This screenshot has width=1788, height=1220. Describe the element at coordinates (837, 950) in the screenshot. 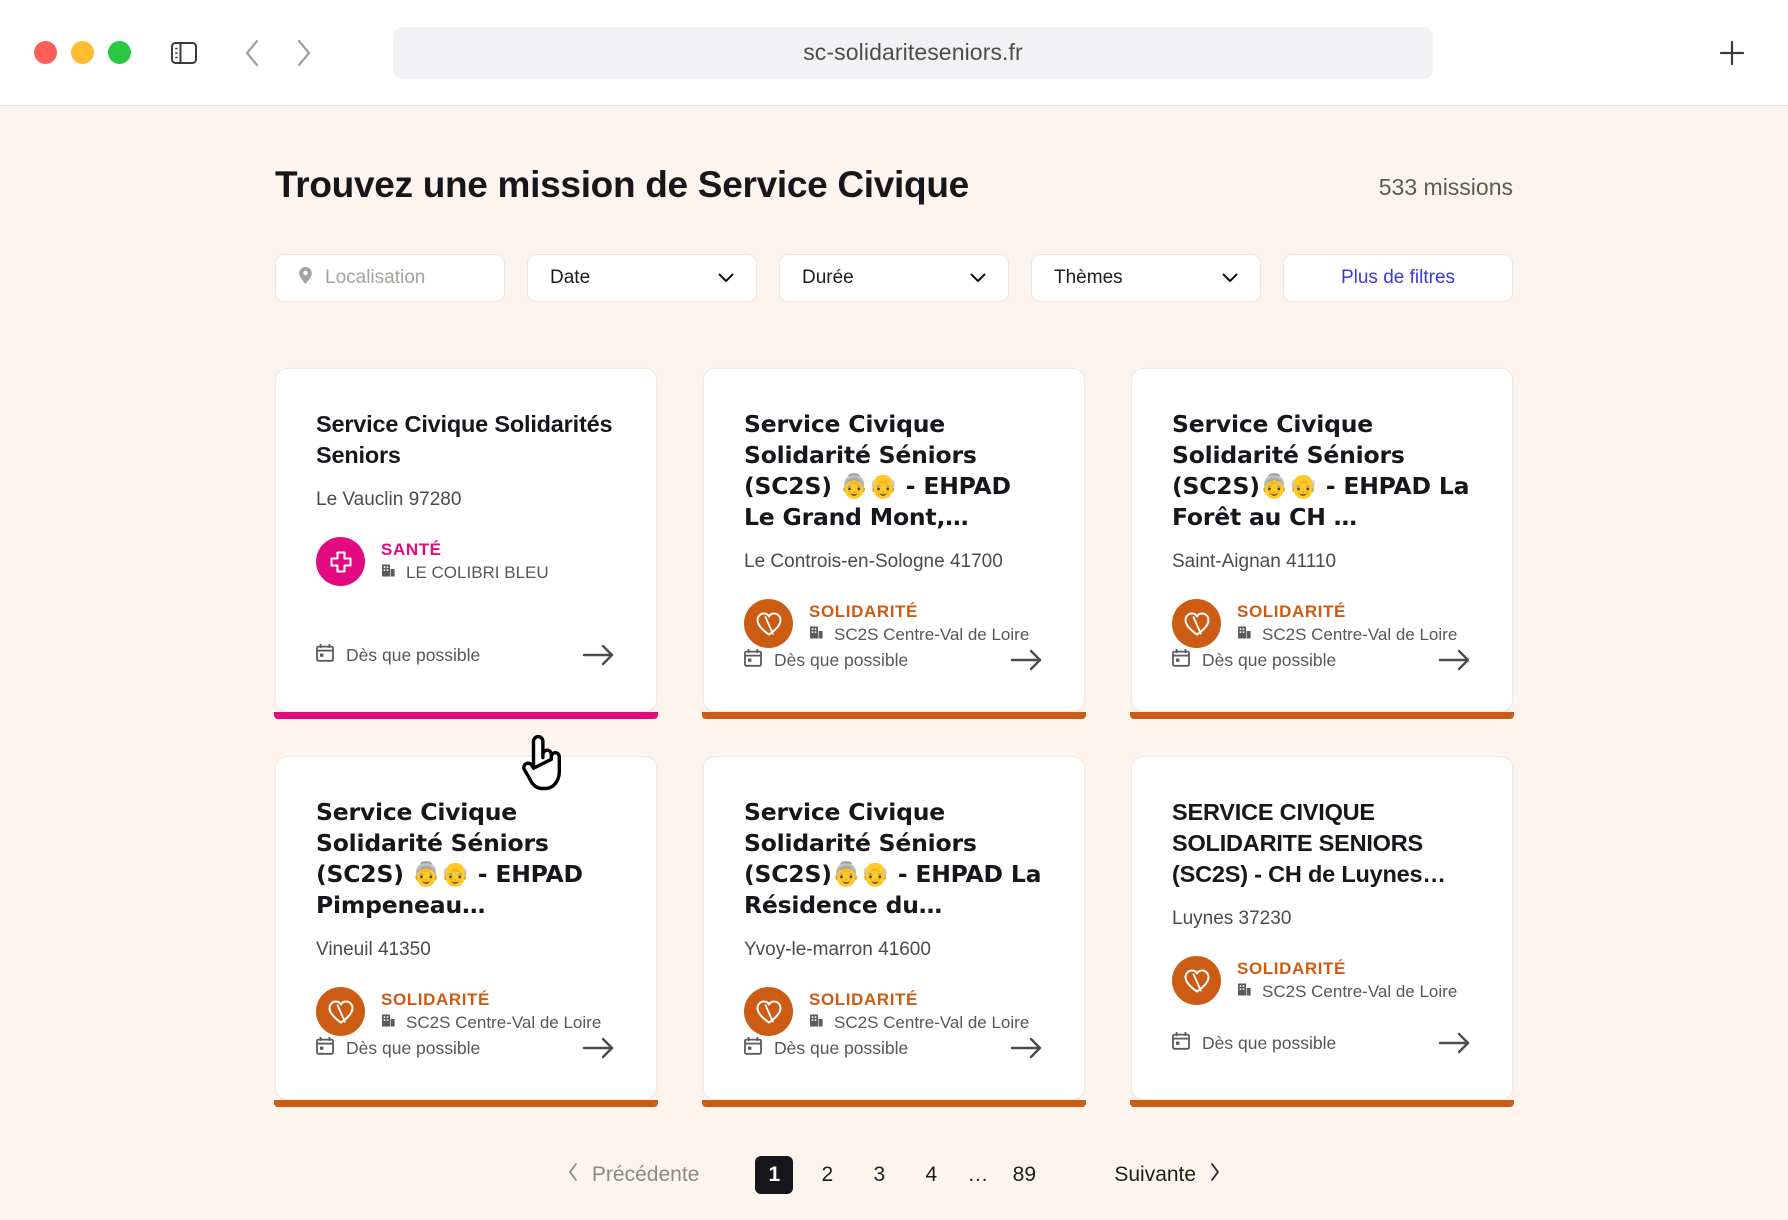

I see `mission-location: Yvoy-le-marron 41600` at that location.